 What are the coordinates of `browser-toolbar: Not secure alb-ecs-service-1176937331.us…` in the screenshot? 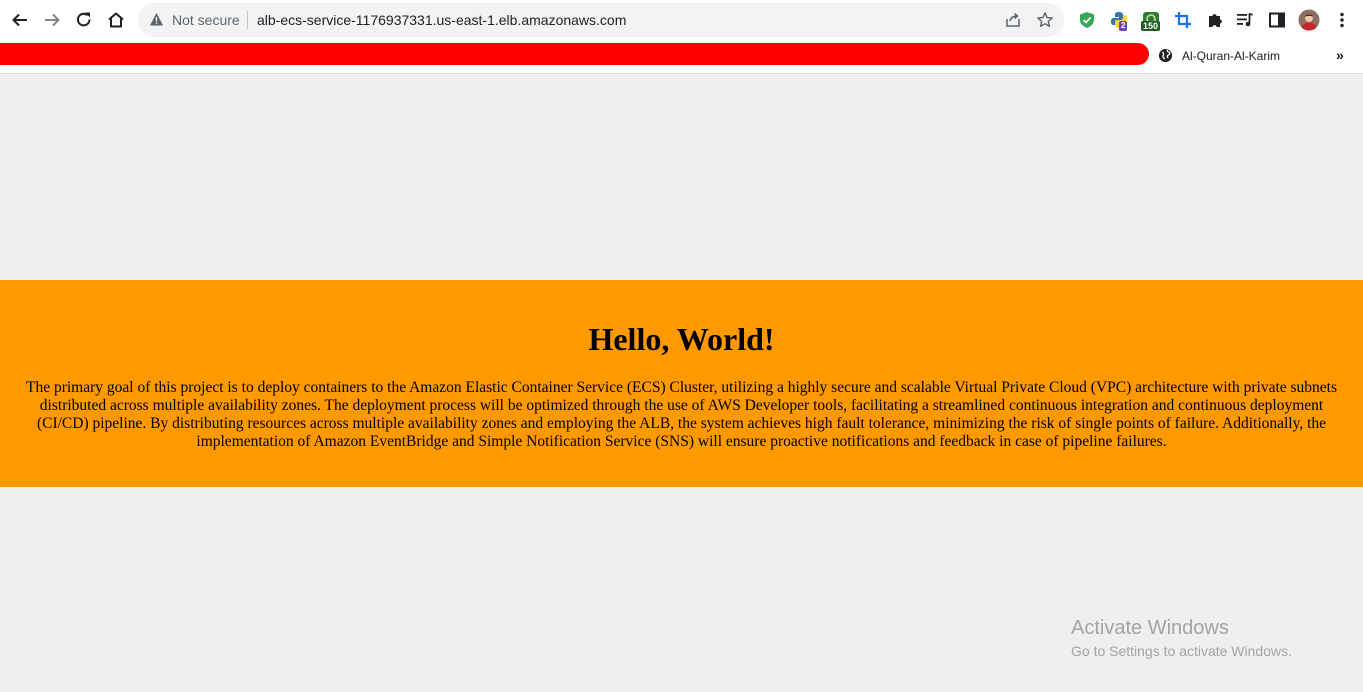 It's located at (681, 20).